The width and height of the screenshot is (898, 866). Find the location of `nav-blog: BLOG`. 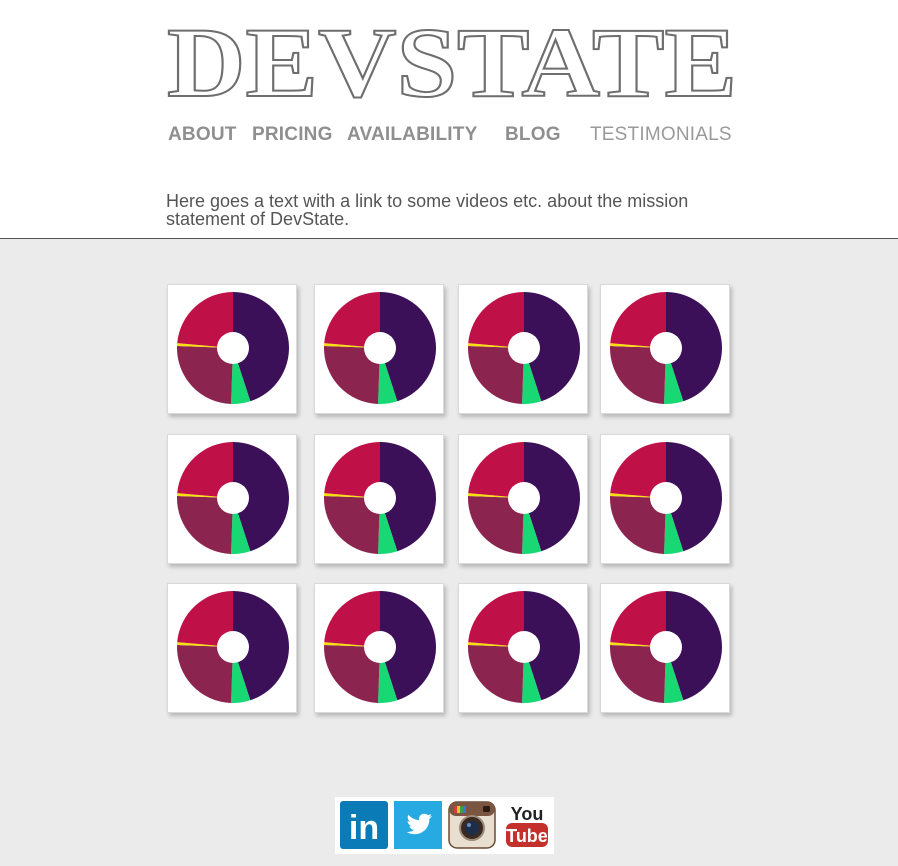

nav-blog: BLOG is located at coordinates (533, 135).